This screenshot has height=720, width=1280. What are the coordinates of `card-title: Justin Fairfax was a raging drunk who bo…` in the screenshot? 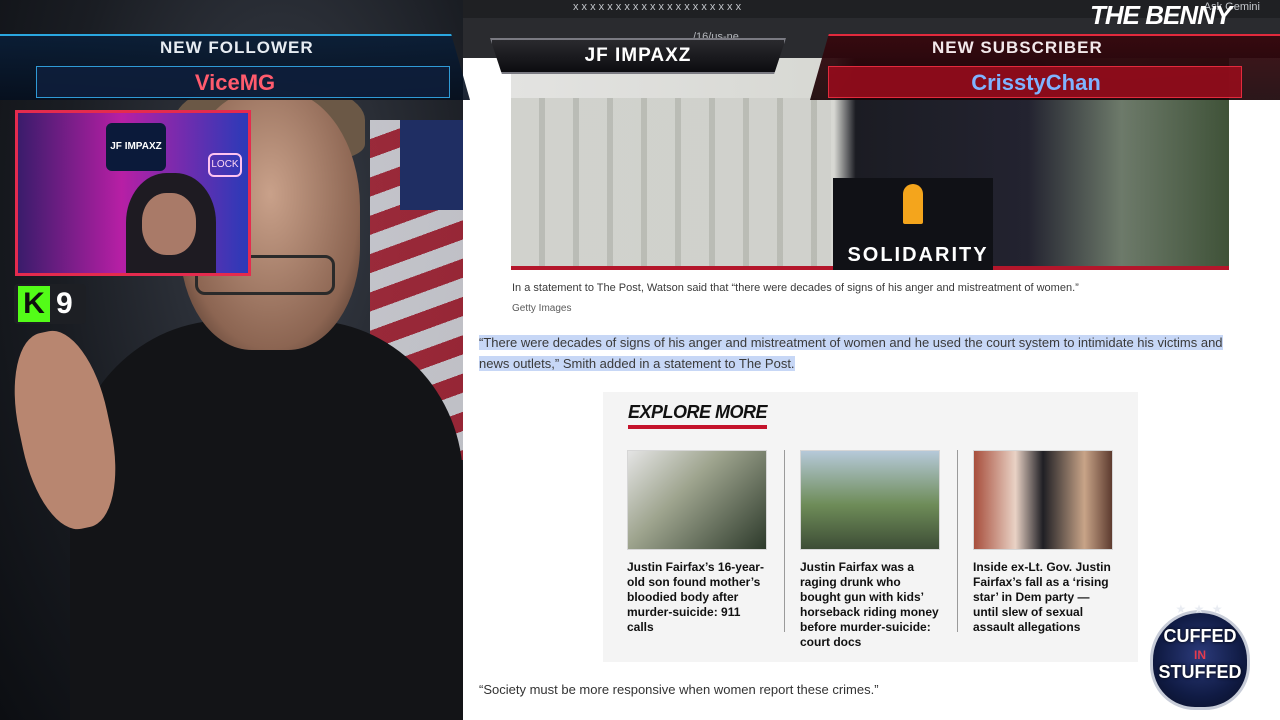 It's located at (871, 605).